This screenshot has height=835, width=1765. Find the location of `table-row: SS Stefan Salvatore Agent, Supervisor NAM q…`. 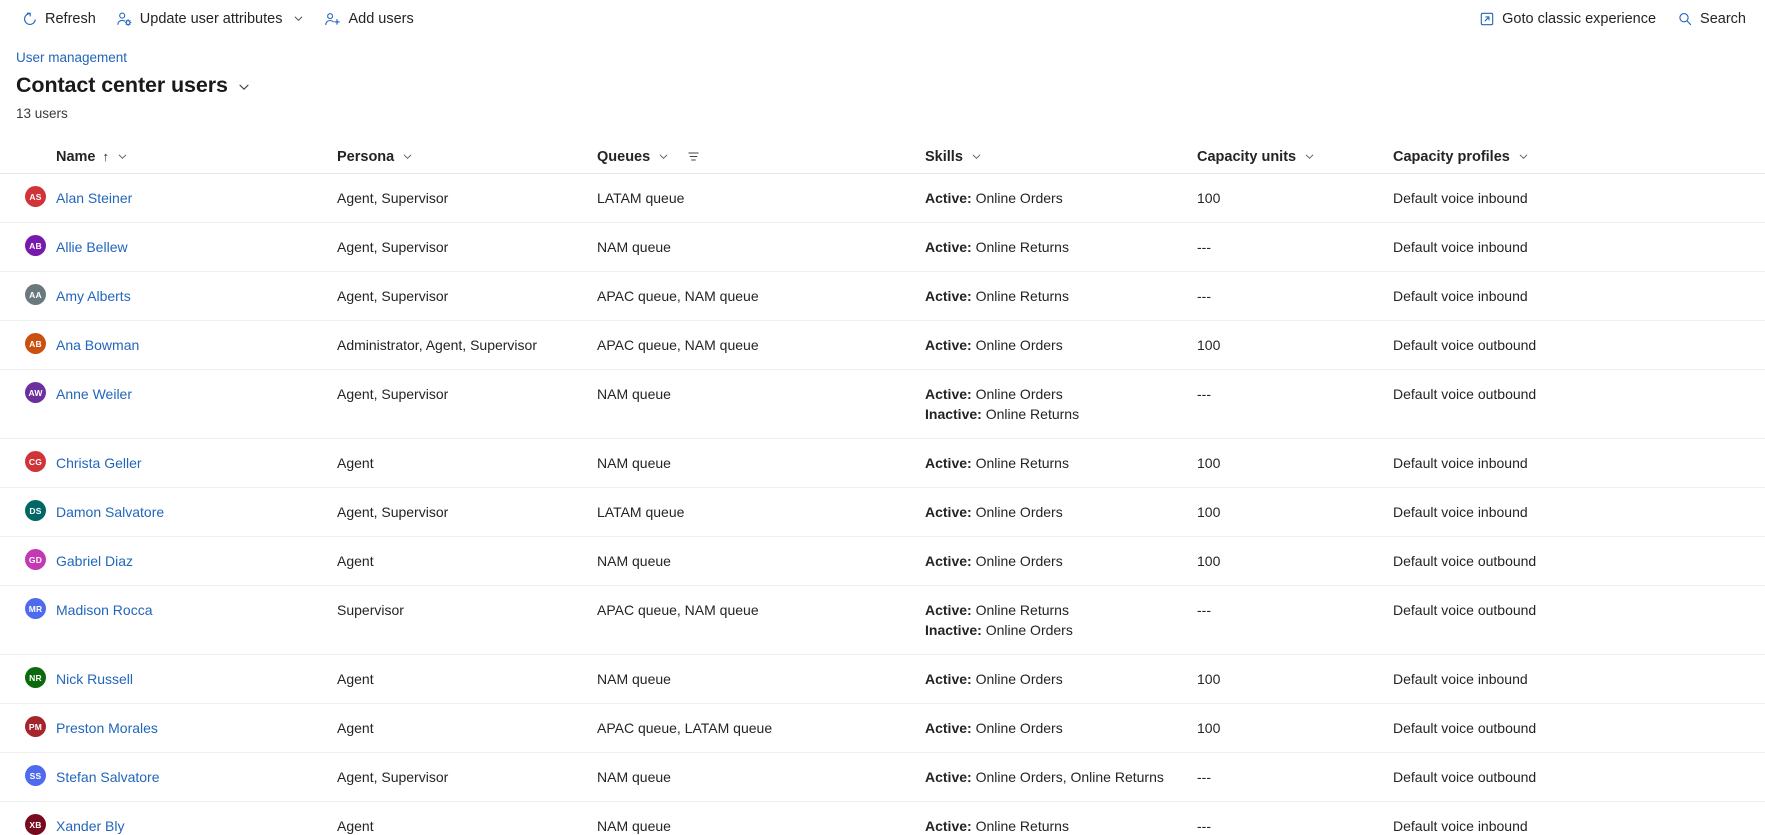

table-row: SS Stefan Salvatore Agent, Supervisor NAM q… is located at coordinates (882, 777).